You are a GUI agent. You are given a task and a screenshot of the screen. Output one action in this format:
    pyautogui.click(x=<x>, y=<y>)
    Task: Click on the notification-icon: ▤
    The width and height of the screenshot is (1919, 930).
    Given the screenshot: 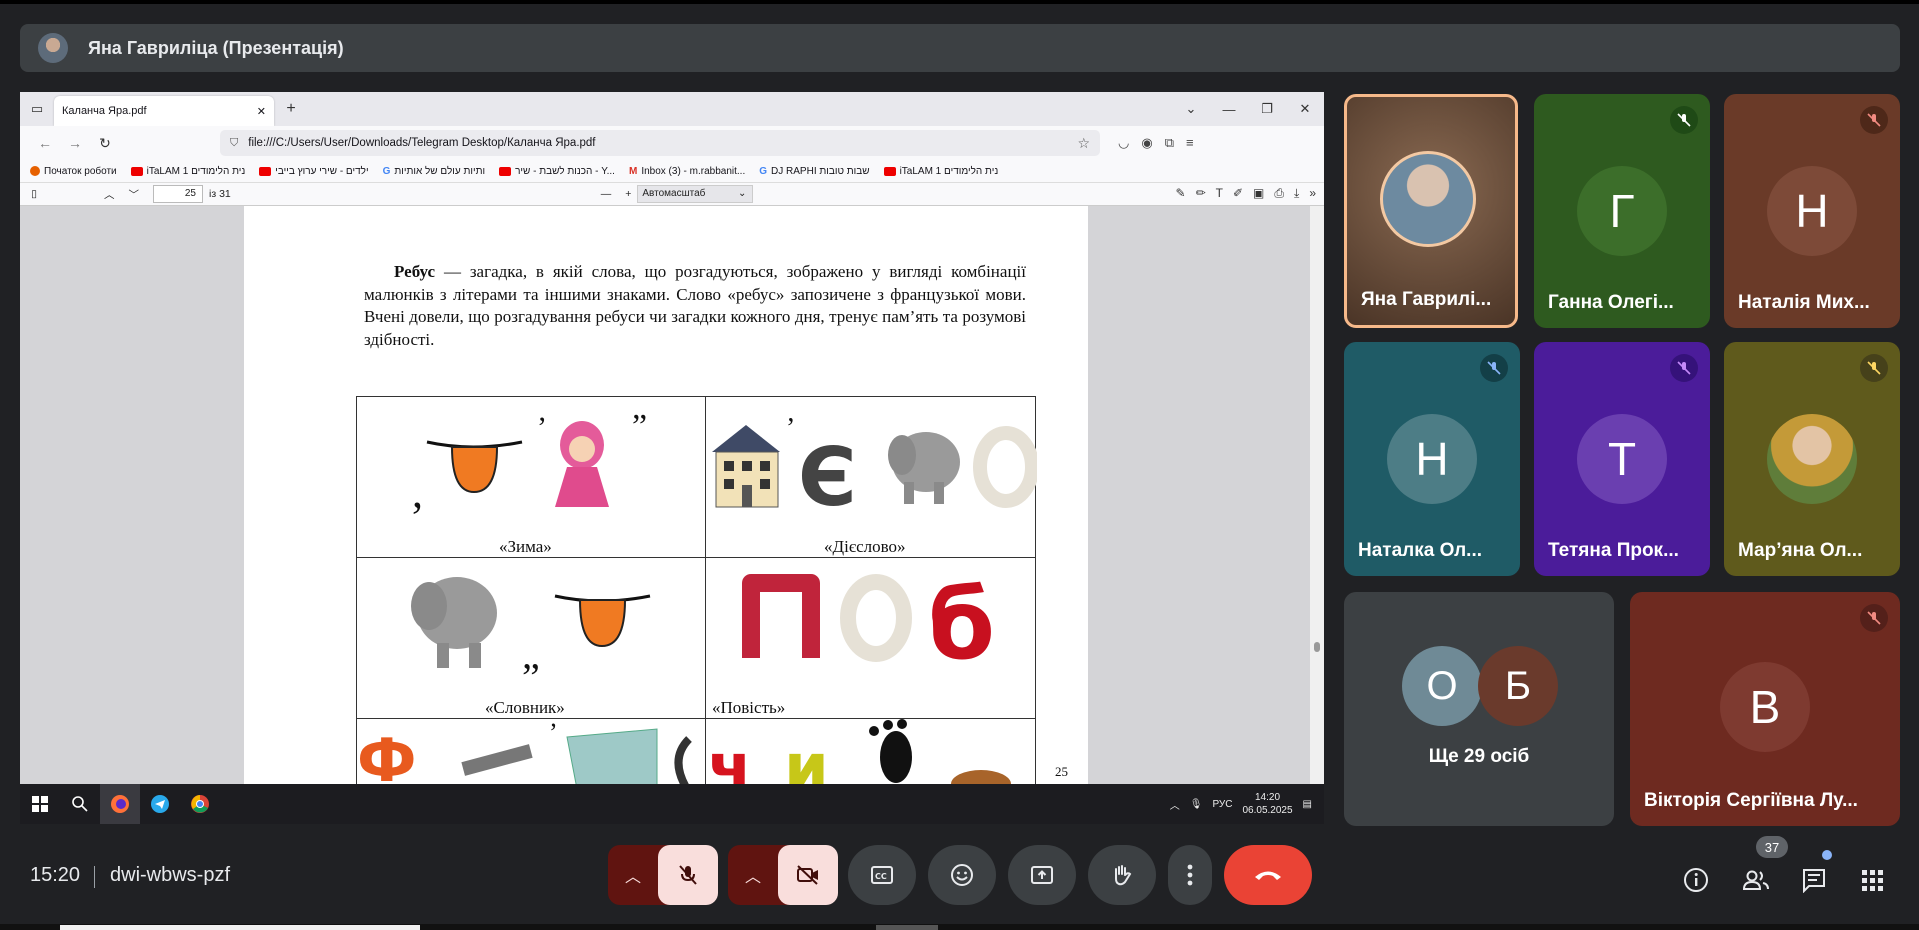 What is the action you would take?
    pyautogui.click(x=1307, y=804)
    